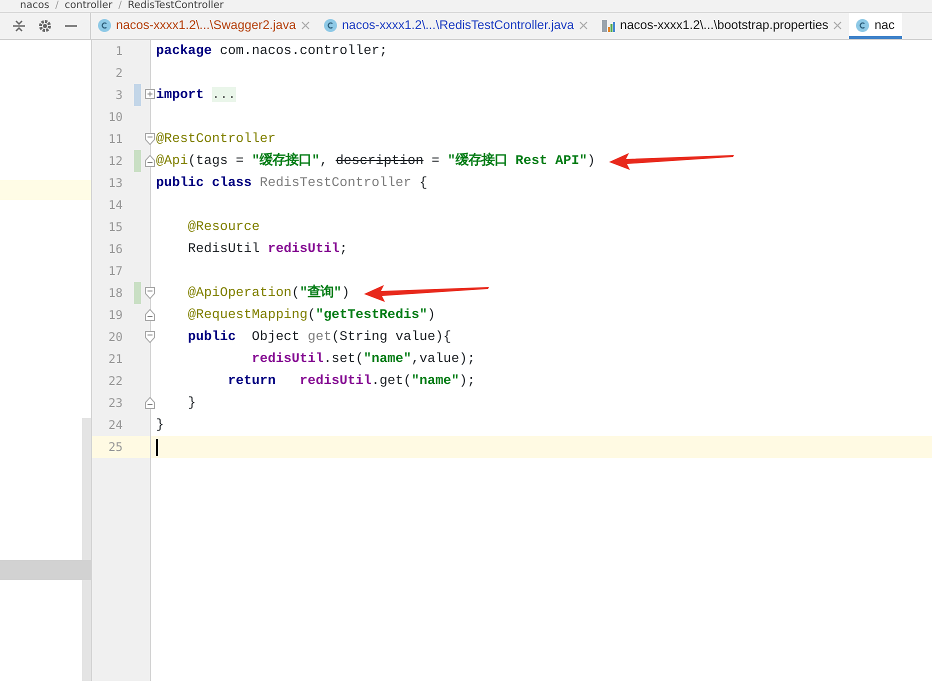 This screenshot has width=932, height=682. Describe the element at coordinates (115, 425) in the screenshot. I see `line-number: 24` at that location.